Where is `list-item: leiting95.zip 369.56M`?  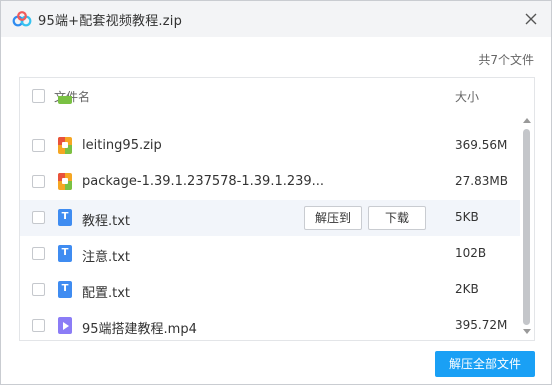 list-item: leiting95.zip 369.56M is located at coordinates (270, 146).